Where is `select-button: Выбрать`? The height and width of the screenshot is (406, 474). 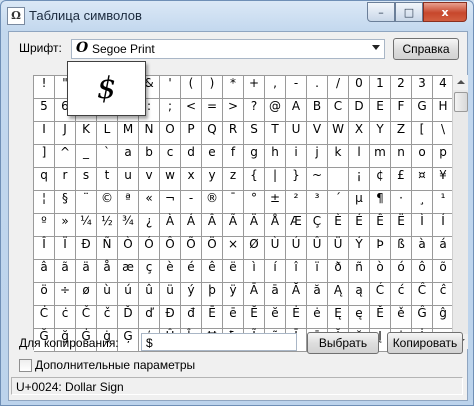
select-button: Выбрать is located at coordinates (343, 343).